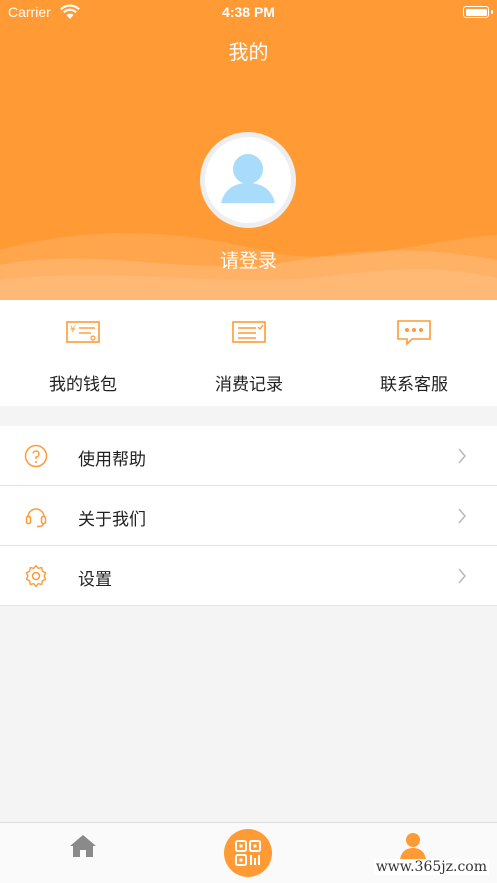 The width and height of the screenshot is (497, 883). I want to click on consumption-records-button: 消费记录, so click(249, 353).